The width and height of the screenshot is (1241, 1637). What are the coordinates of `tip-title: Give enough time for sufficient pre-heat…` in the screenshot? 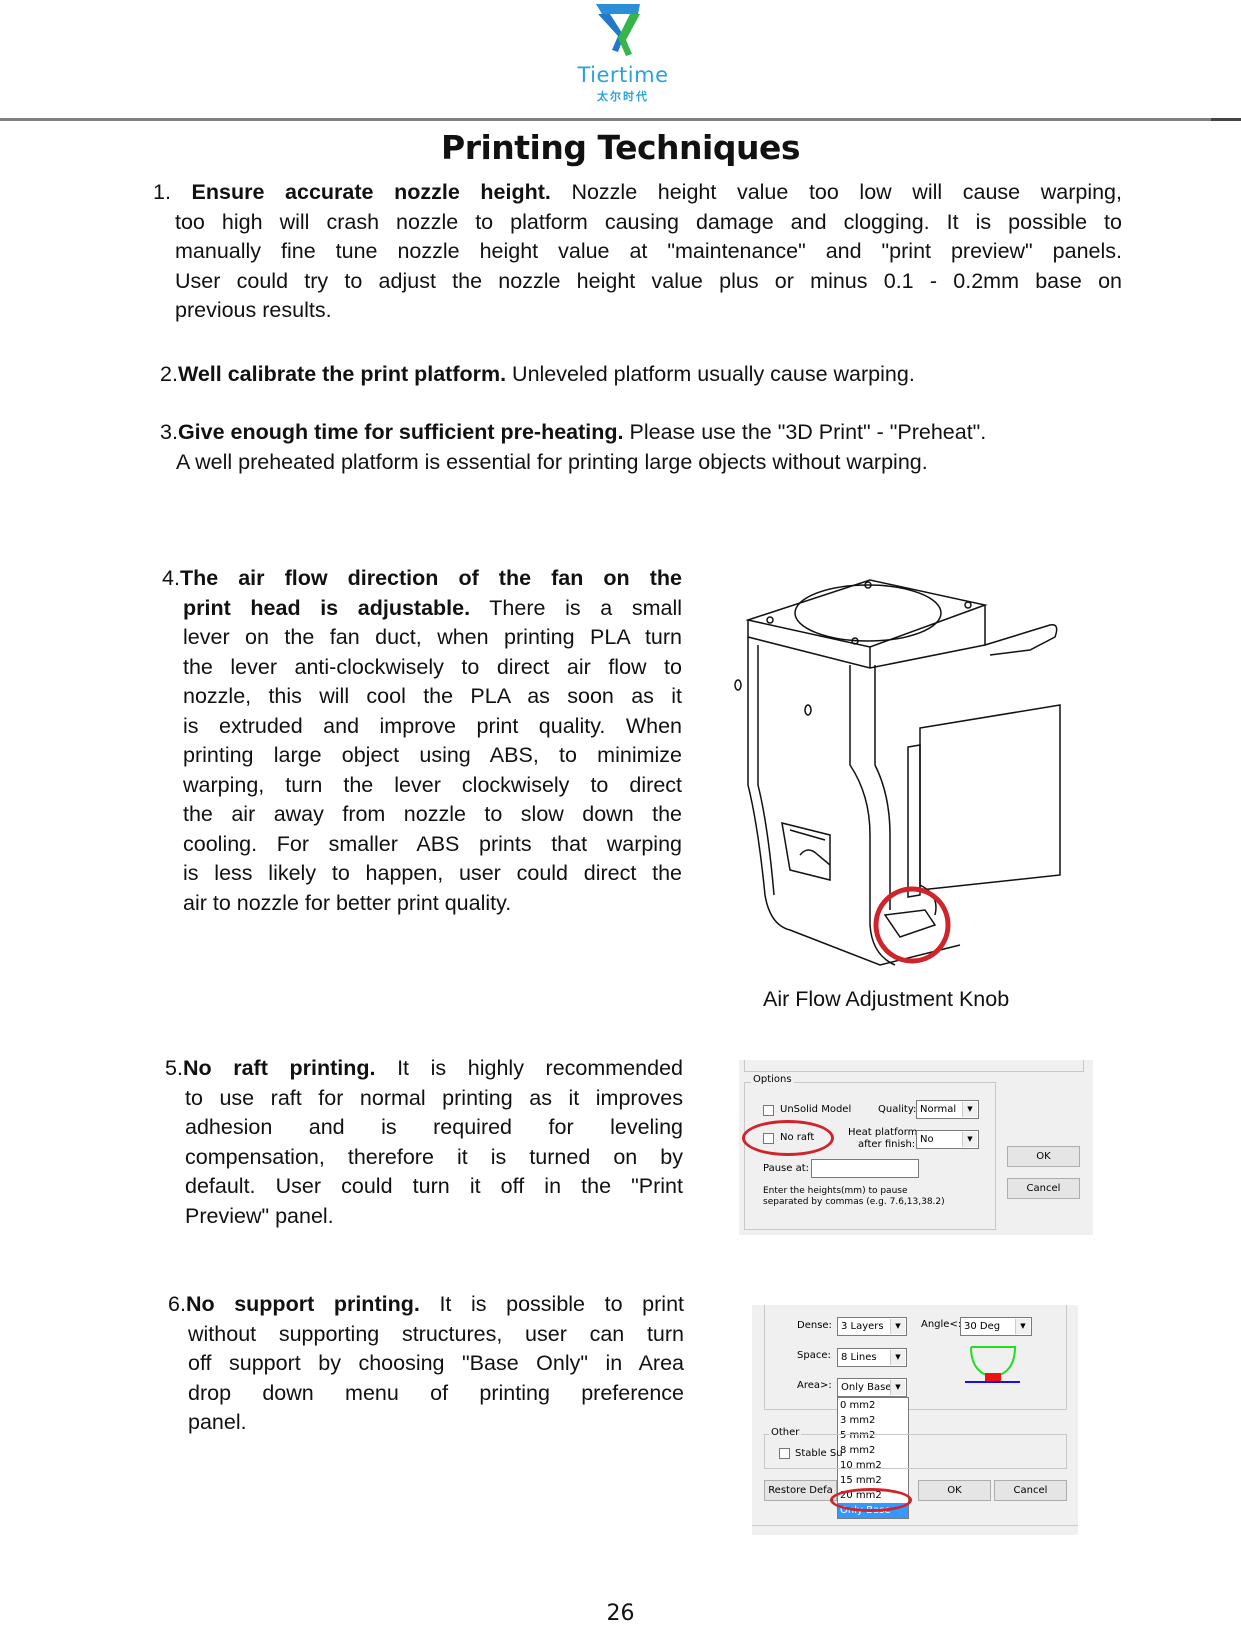 It's located at (400, 432).